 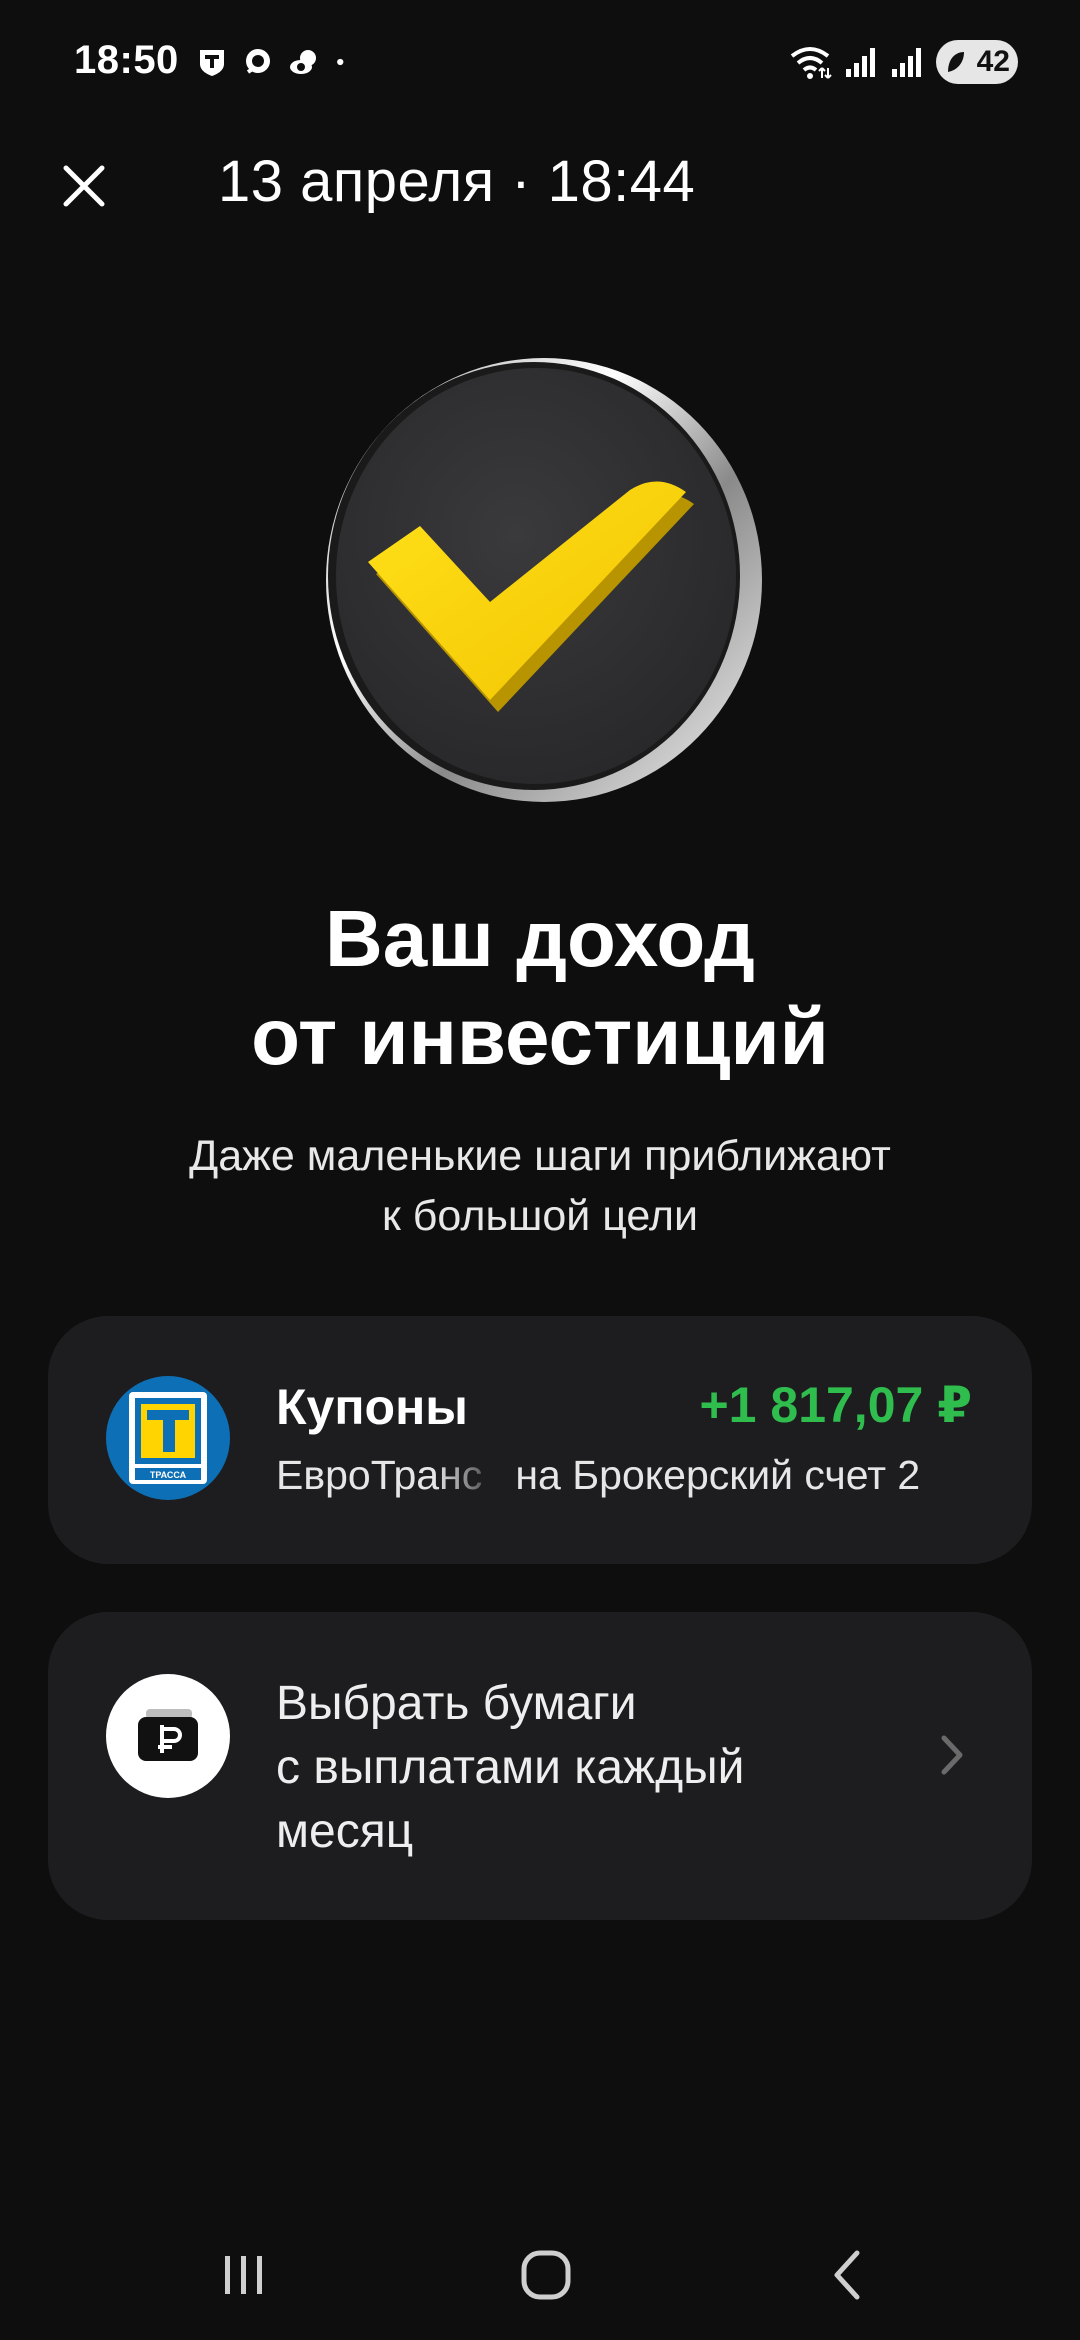 I want to click on pick-line-3: месяц, so click(x=345, y=1831).